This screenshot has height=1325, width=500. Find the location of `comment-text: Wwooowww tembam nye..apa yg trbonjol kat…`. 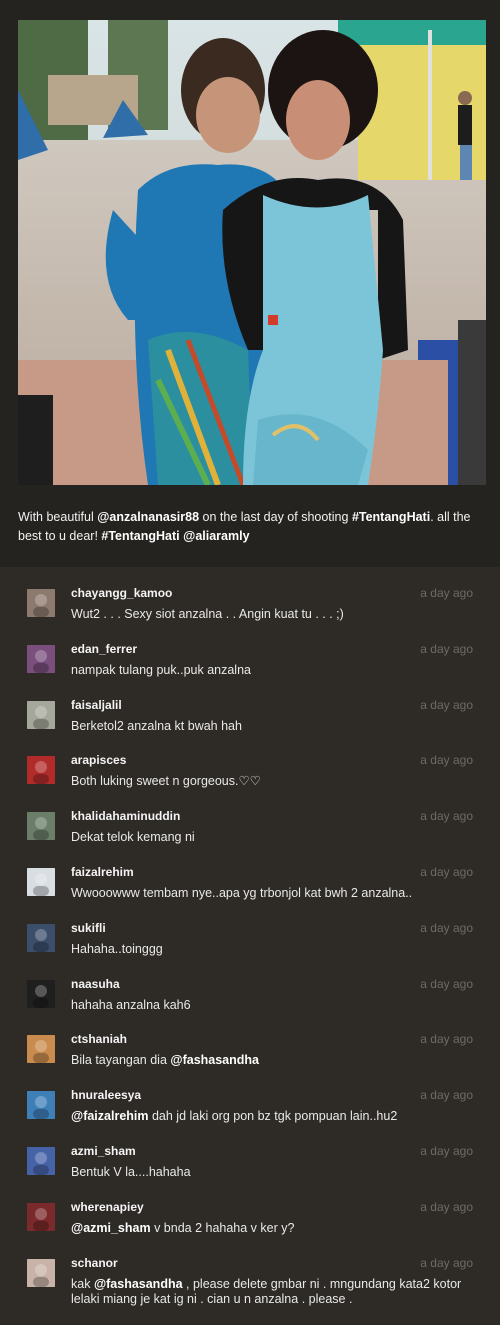

comment-text: Wwooowww tembam nye..apa yg trbonjol kat… is located at coordinates (273, 893).